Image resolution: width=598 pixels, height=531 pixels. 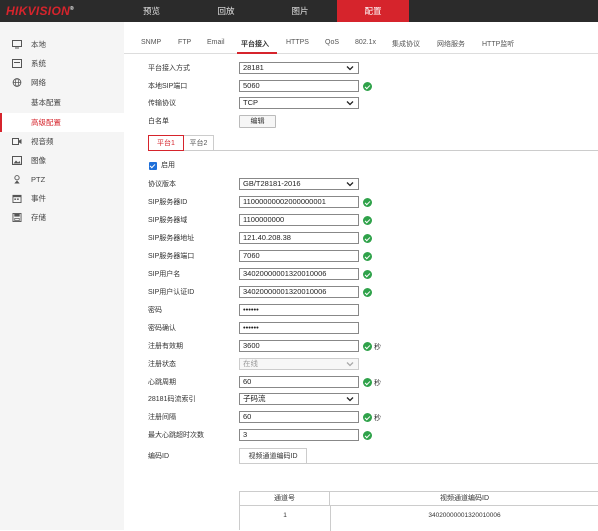 What do you see at coordinates (299, 238) in the screenshot?
I see `sip-server-address-input: 121.40.208.38` at bounding box center [299, 238].